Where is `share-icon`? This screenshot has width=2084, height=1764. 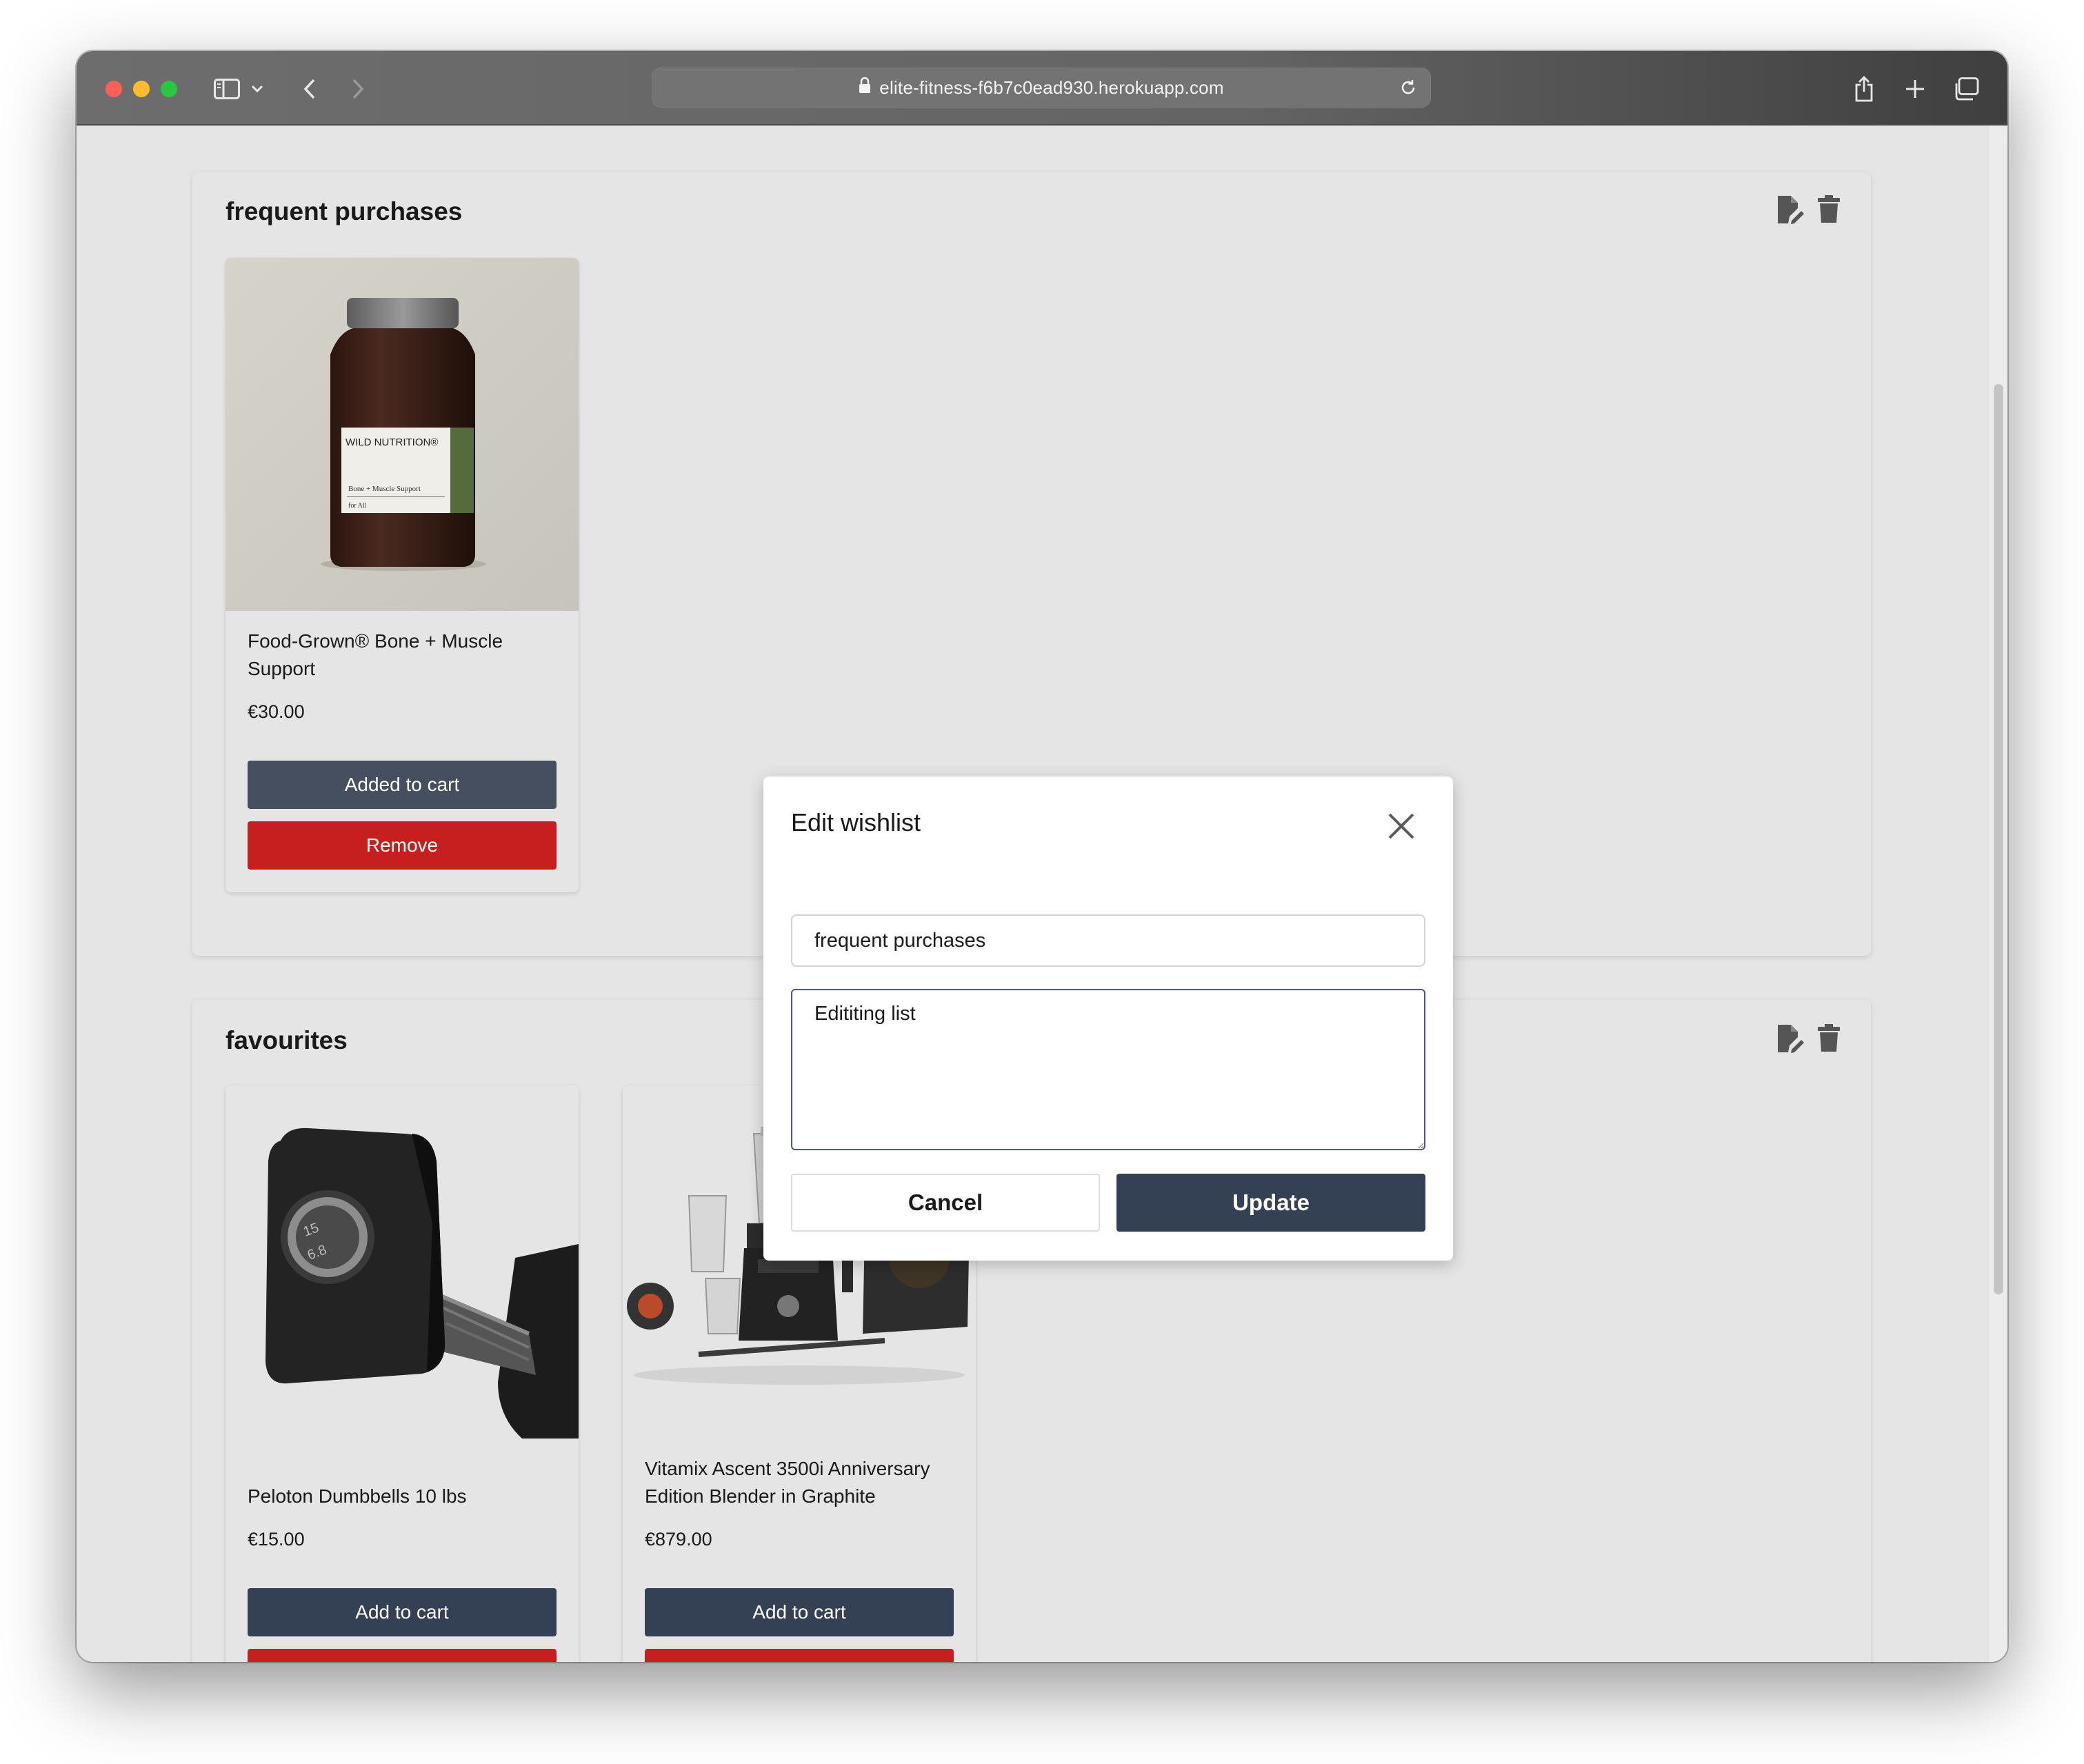 share-icon is located at coordinates (1864, 89).